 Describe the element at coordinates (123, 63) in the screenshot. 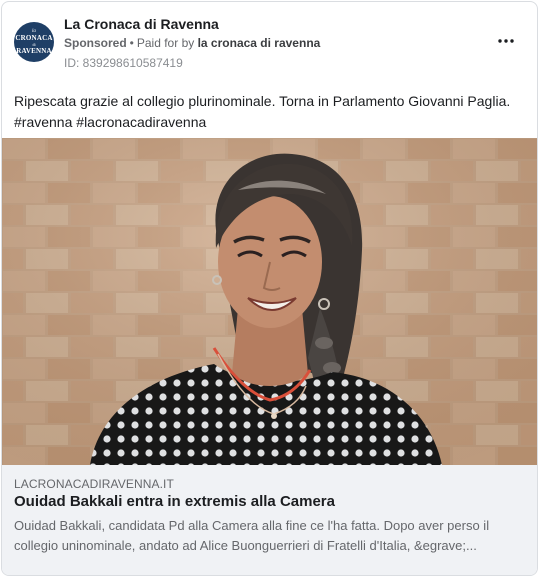

I see `ad-id: ID: 839298610587419` at that location.